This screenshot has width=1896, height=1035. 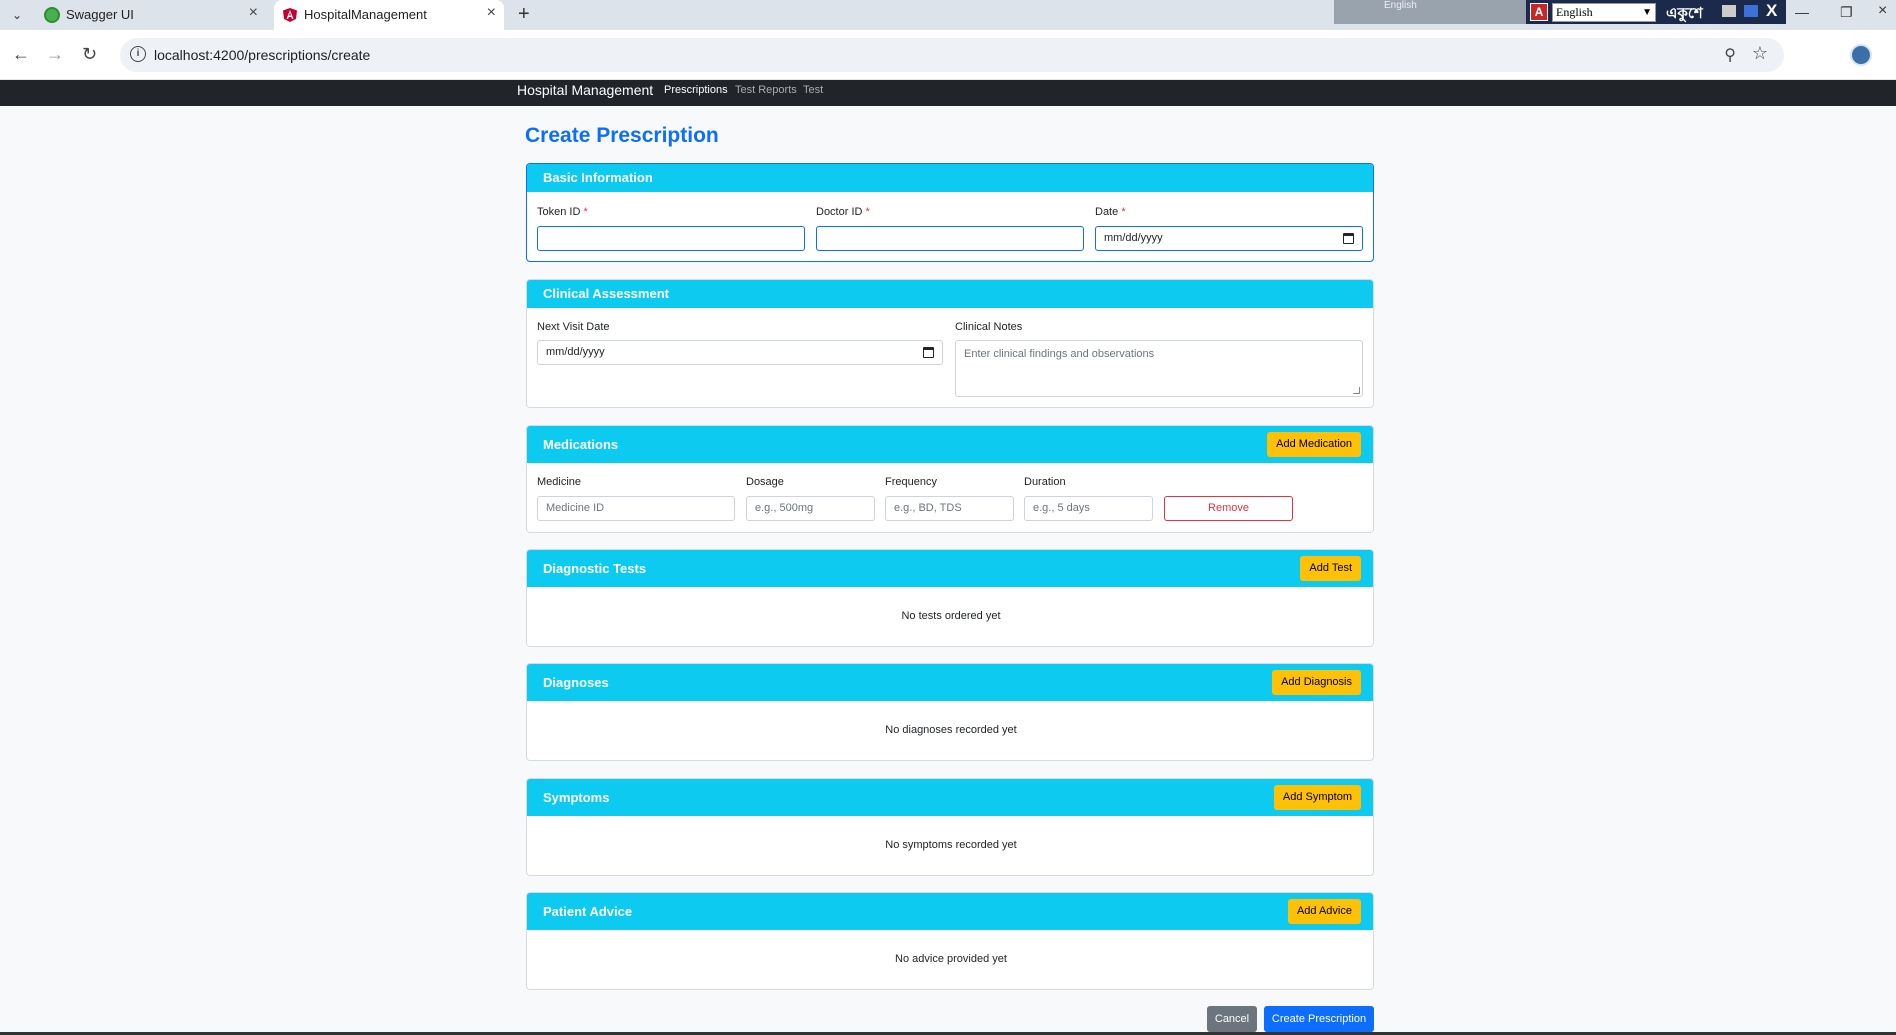 What do you see at coordinates (573, 327) in the screenshot?
I see `next-visit-label: Next Visit Date` at bounding box center [573, 327].